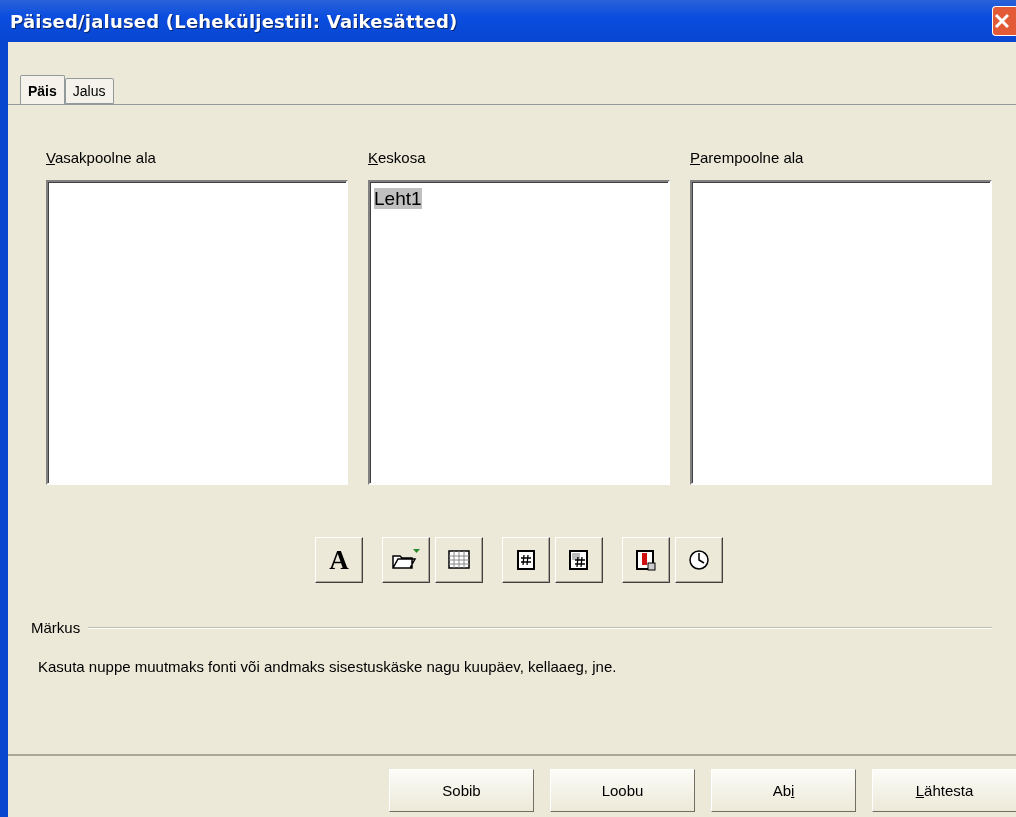  I want to click on area-label: Vasakpoolne ala, so click(101, 157).